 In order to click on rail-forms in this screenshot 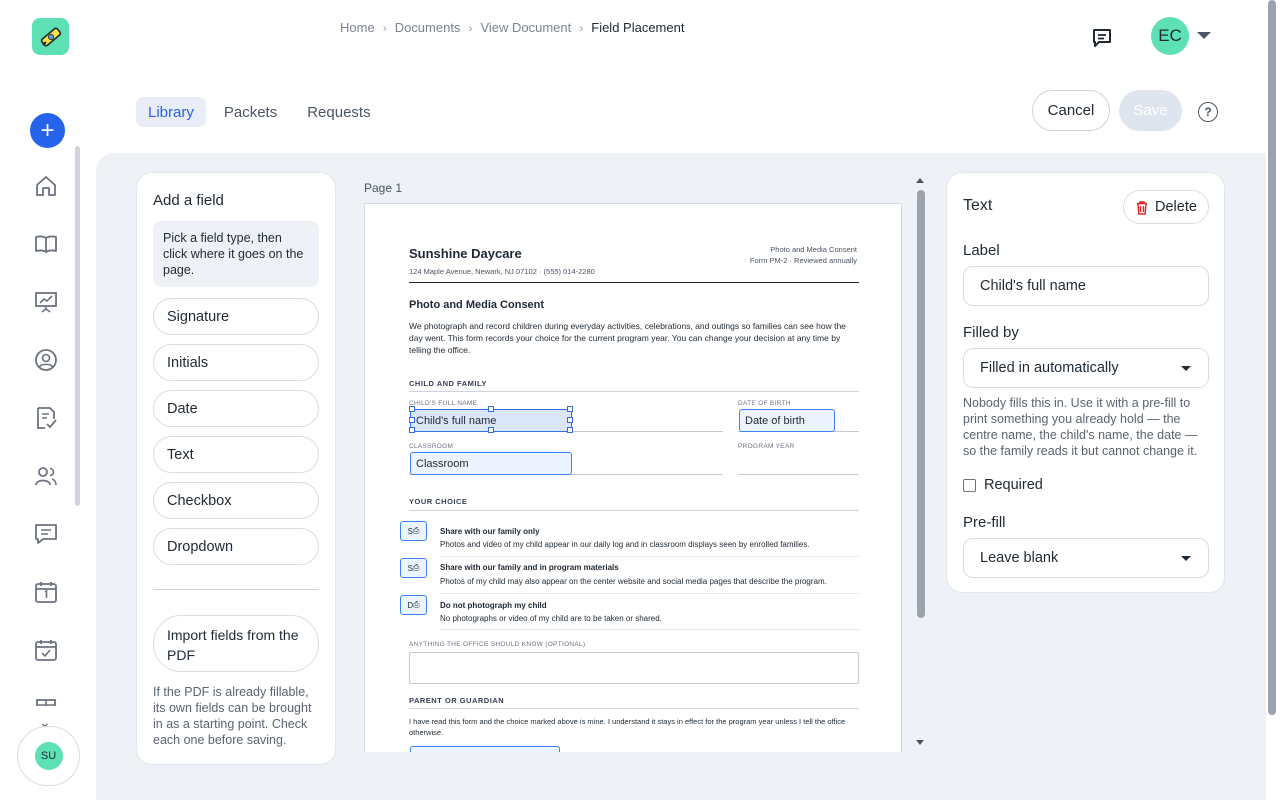, I will do `click(46, 418)`.